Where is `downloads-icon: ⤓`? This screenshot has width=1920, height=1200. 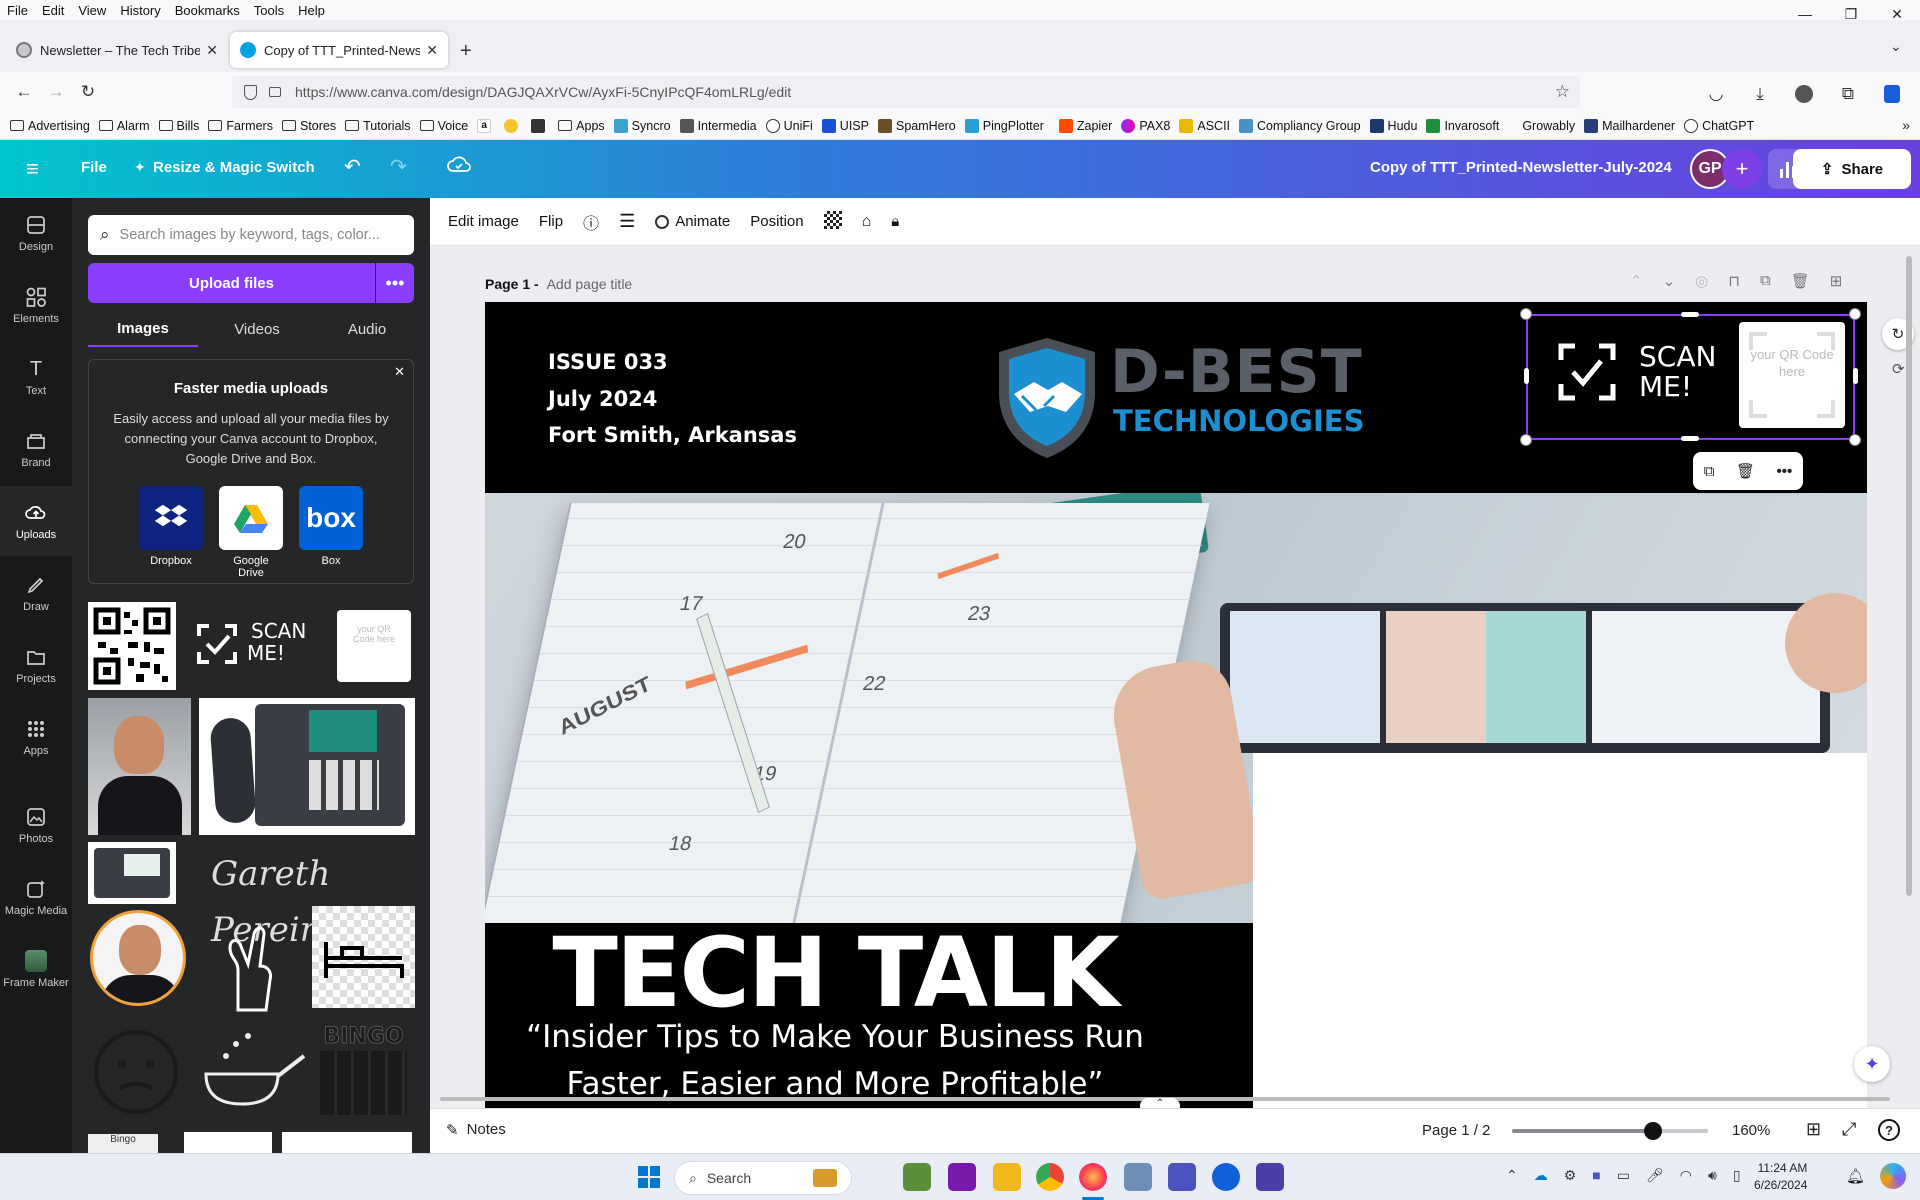 downloads-icon: ⤓ is located at coordinates (1760, 94).